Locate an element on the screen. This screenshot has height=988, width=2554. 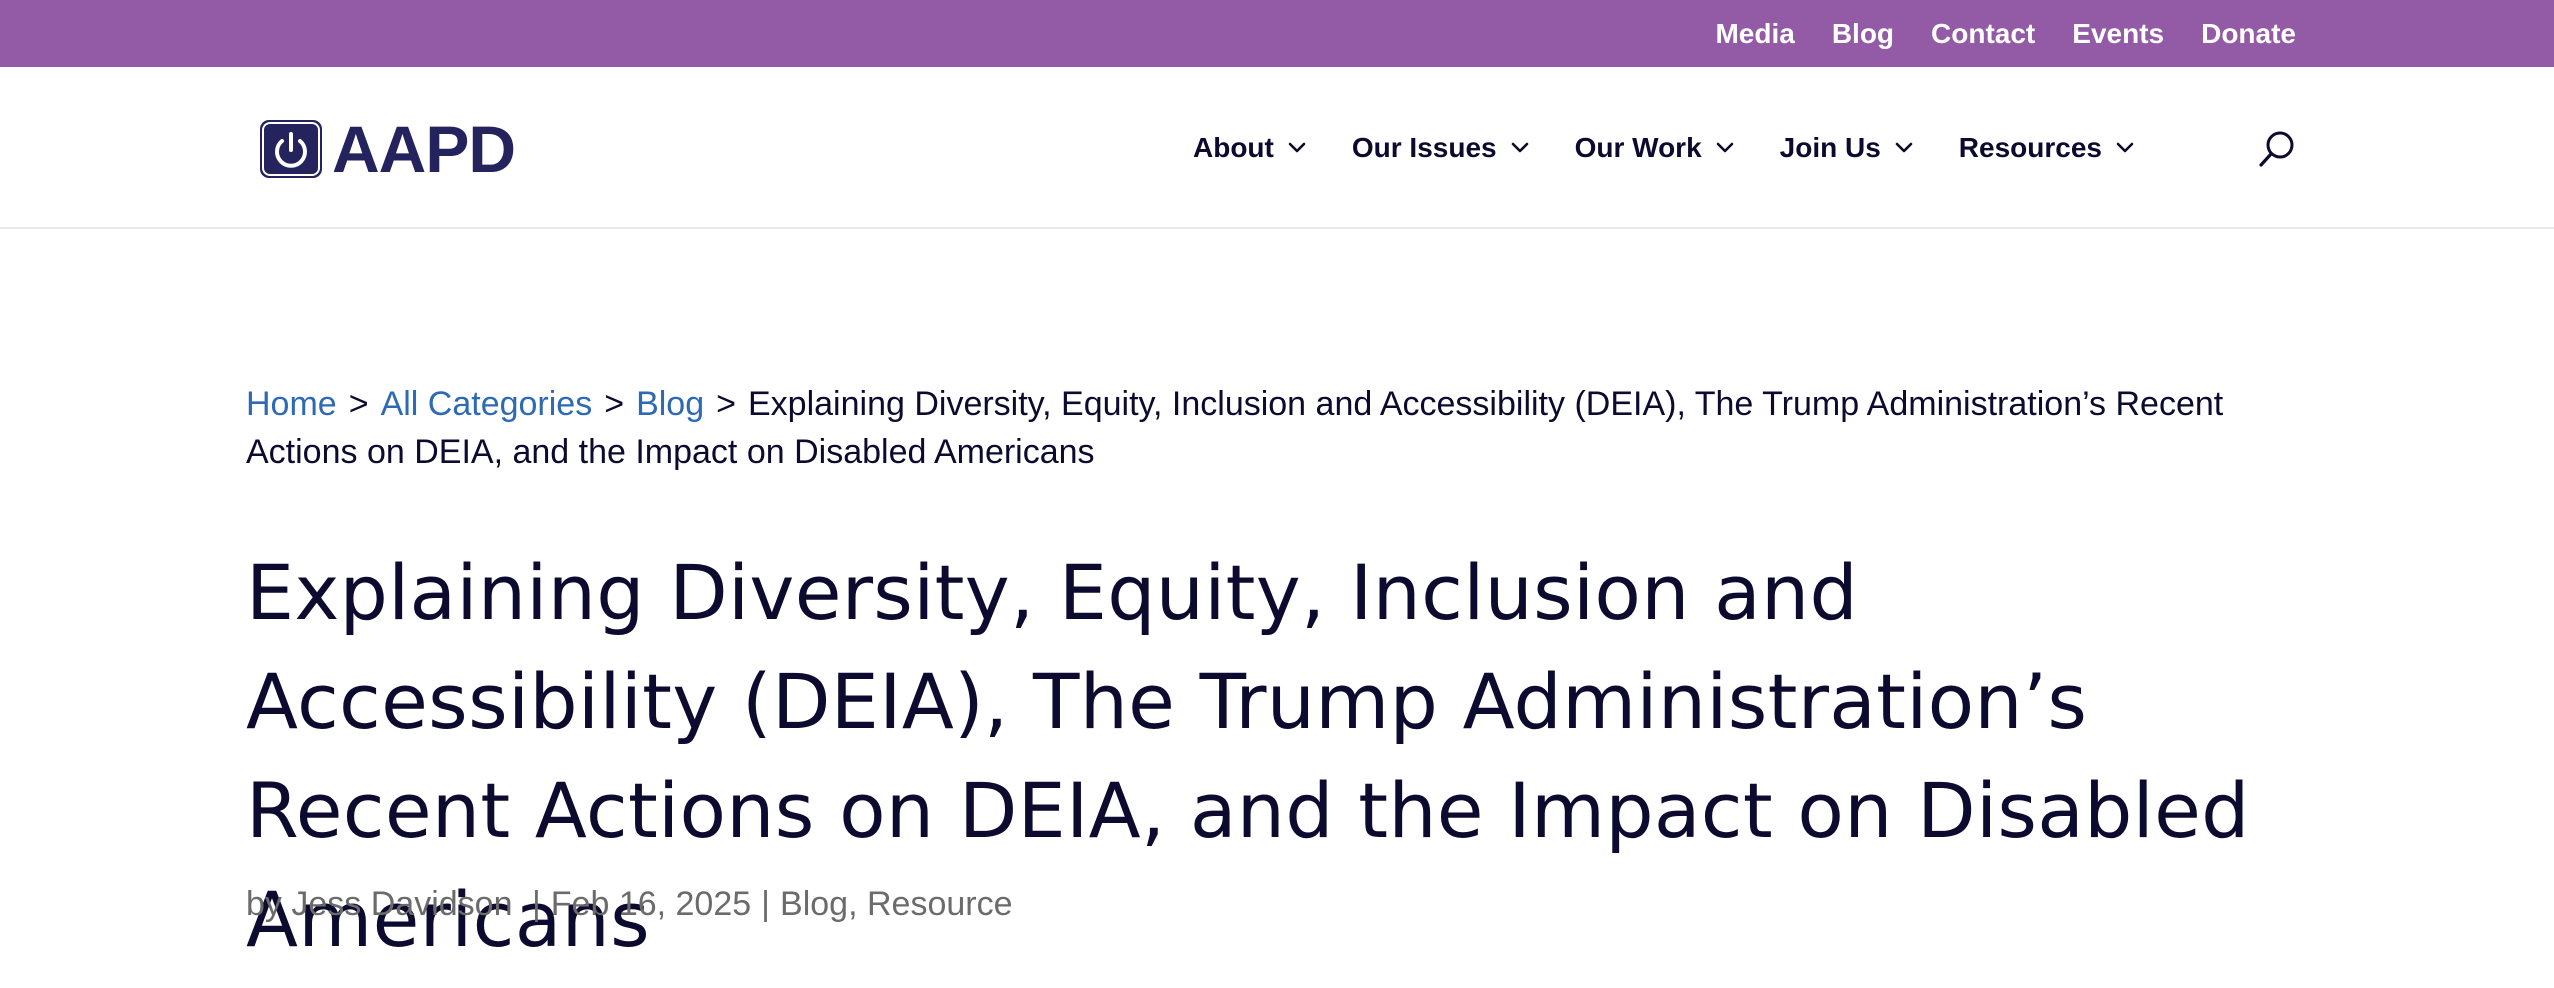
nav-label: Our Work is located at coordinates (1638, 147).